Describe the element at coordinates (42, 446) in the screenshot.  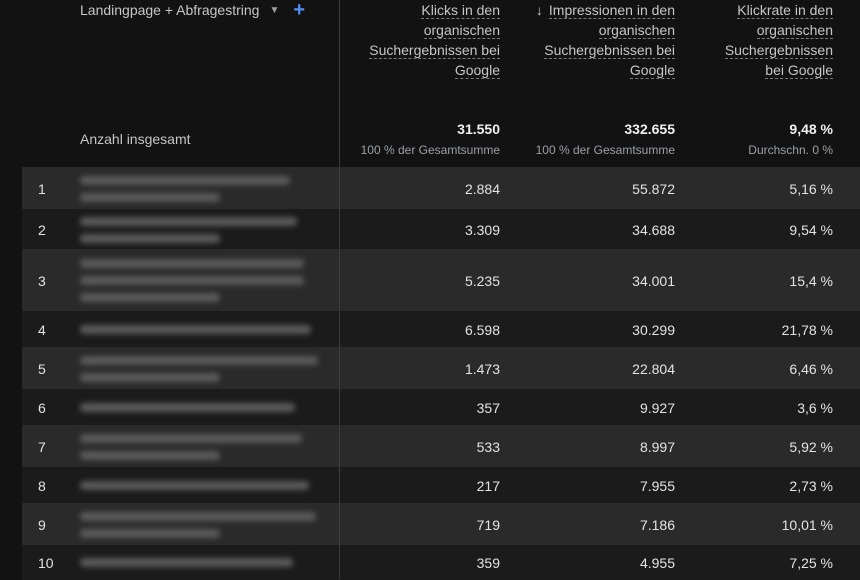
I see `row-index: 7` at that location.